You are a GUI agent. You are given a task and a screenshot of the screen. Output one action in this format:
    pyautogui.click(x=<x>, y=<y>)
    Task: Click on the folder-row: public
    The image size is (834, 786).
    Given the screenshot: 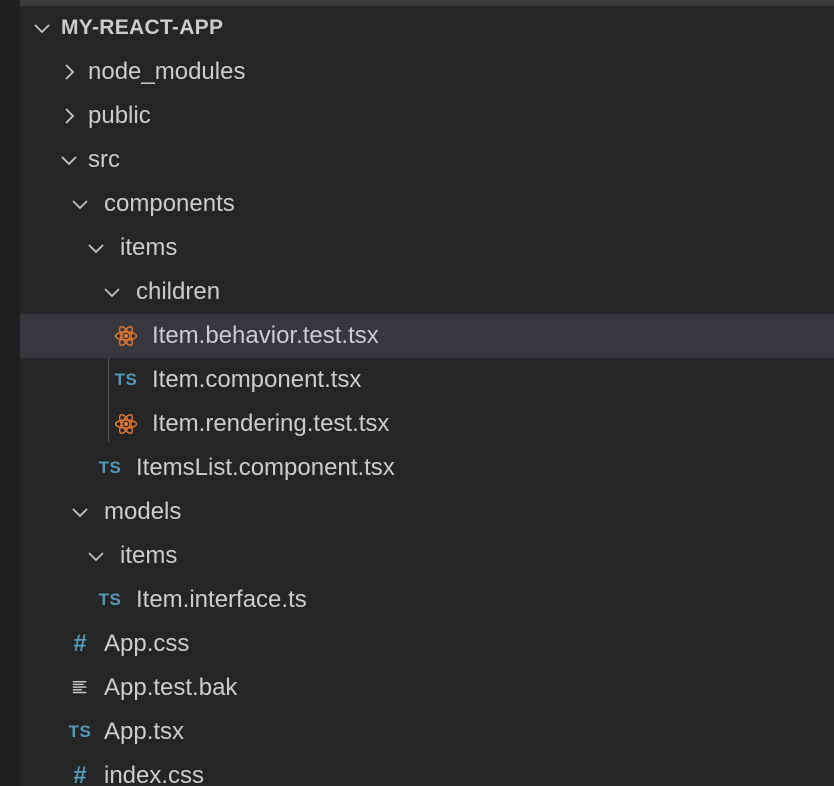 What is the action you would take?
    pyautogui.click(x=427, y=116)
    